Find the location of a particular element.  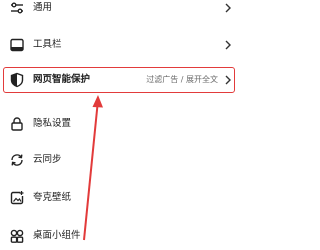

lock-icon is located at coordinates (17, 124).